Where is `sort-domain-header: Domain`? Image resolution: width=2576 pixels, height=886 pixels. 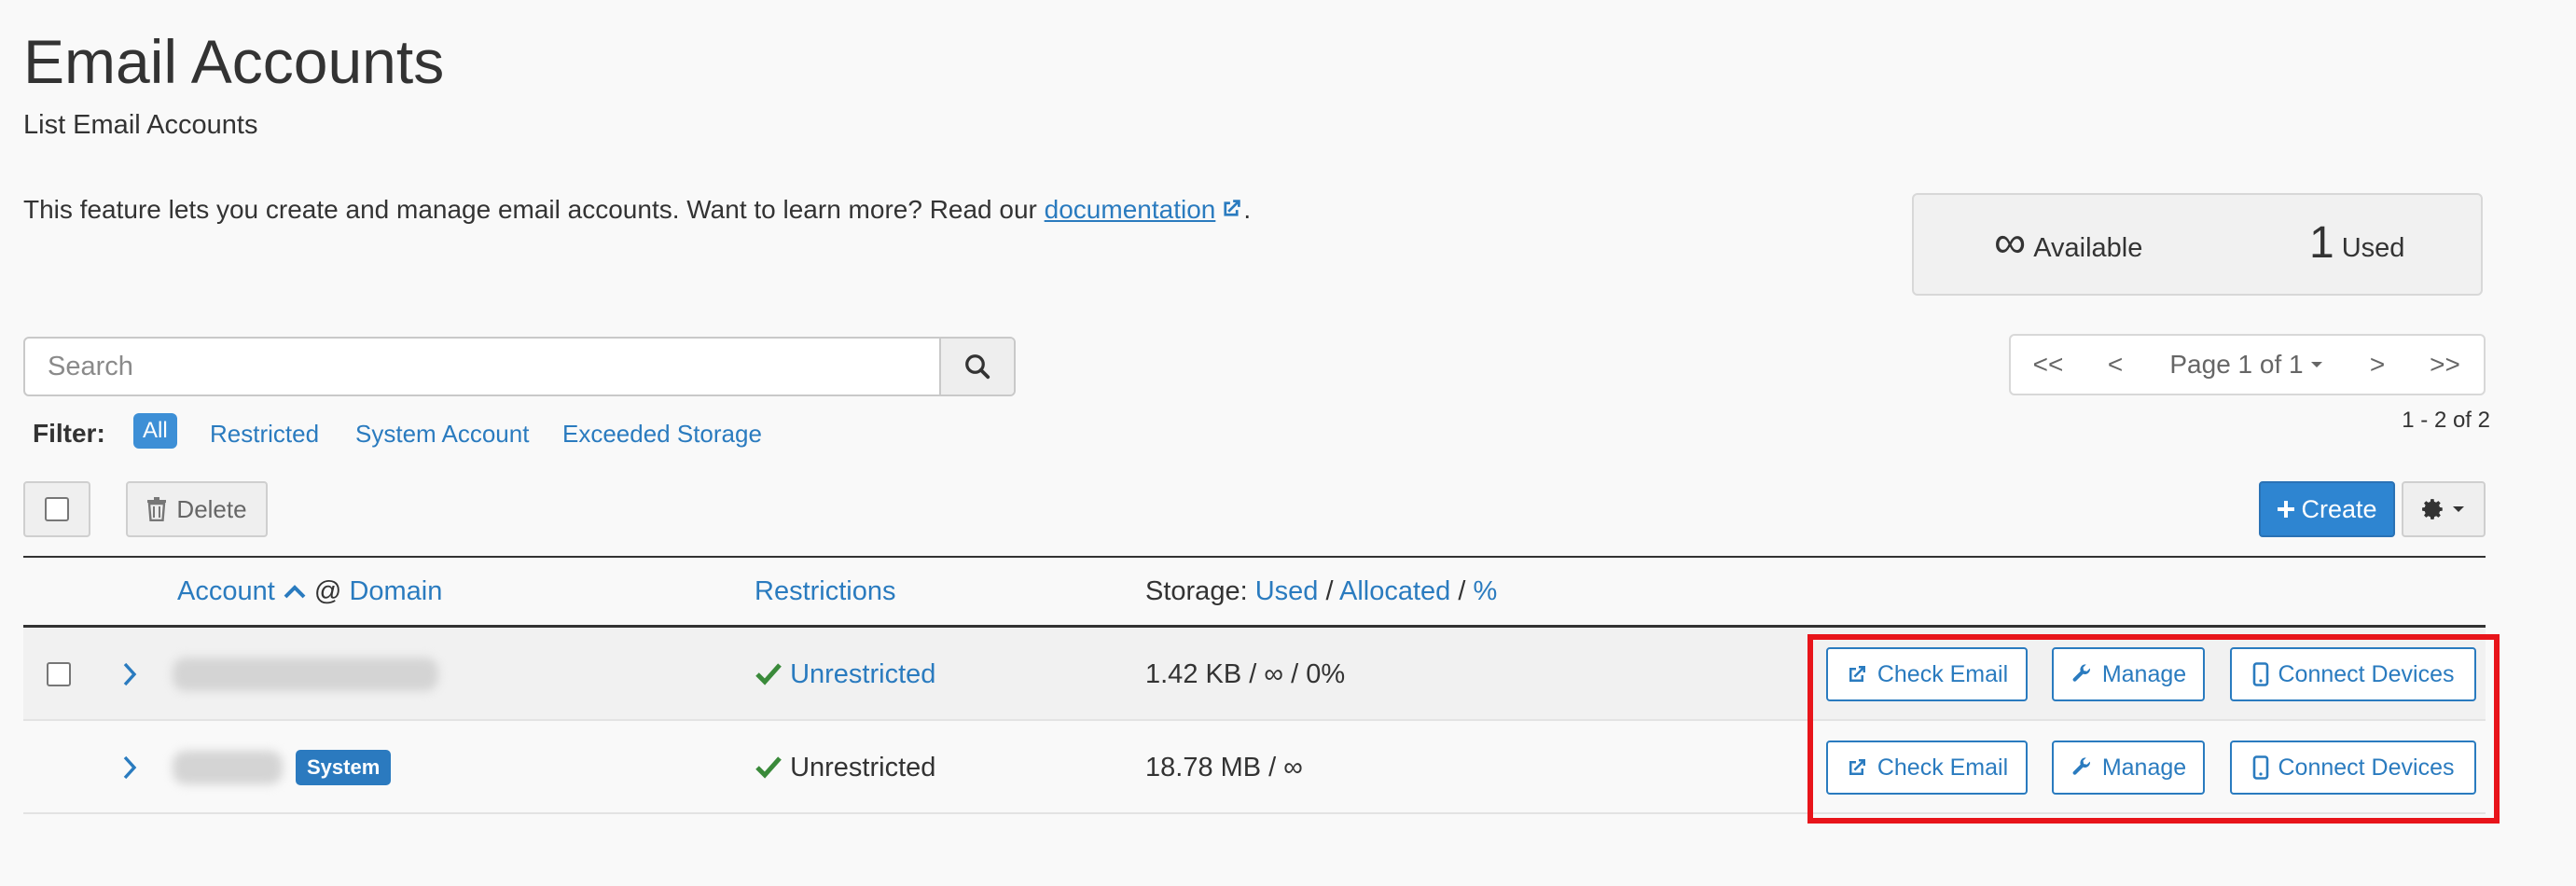 sort-domain-header: Domain is located at coordinates (395, 591).